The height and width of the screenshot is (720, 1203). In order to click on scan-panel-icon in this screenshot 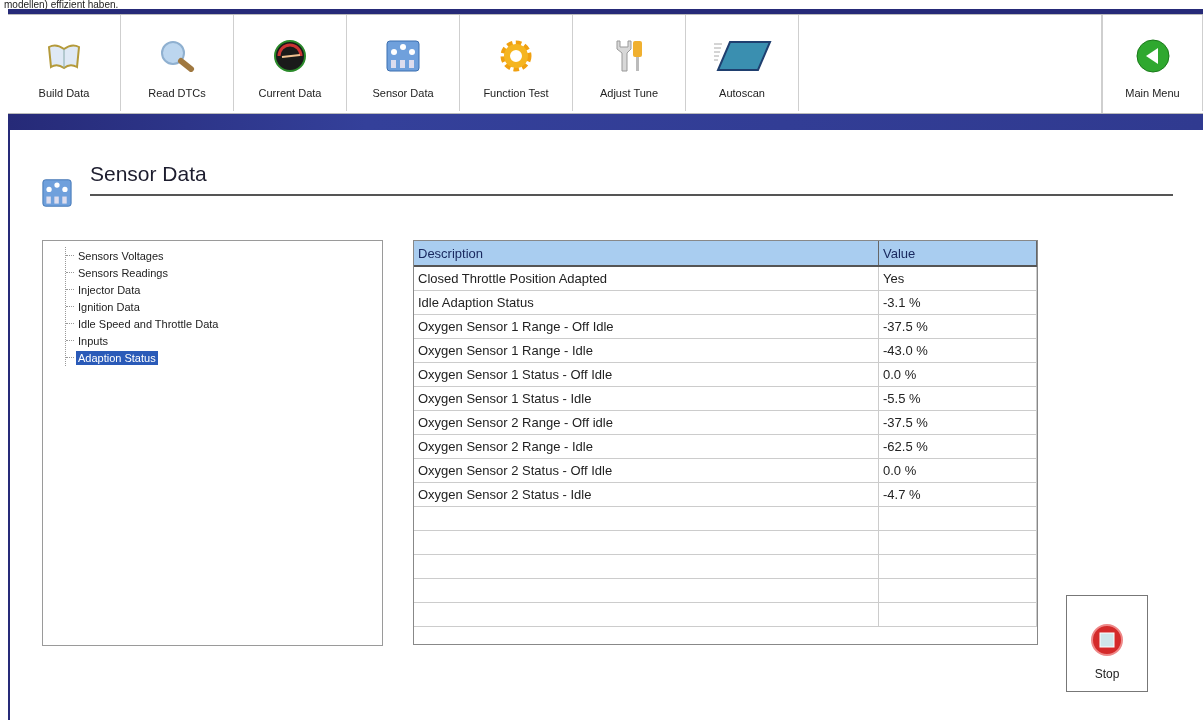, I will do `click(742, 56)`.